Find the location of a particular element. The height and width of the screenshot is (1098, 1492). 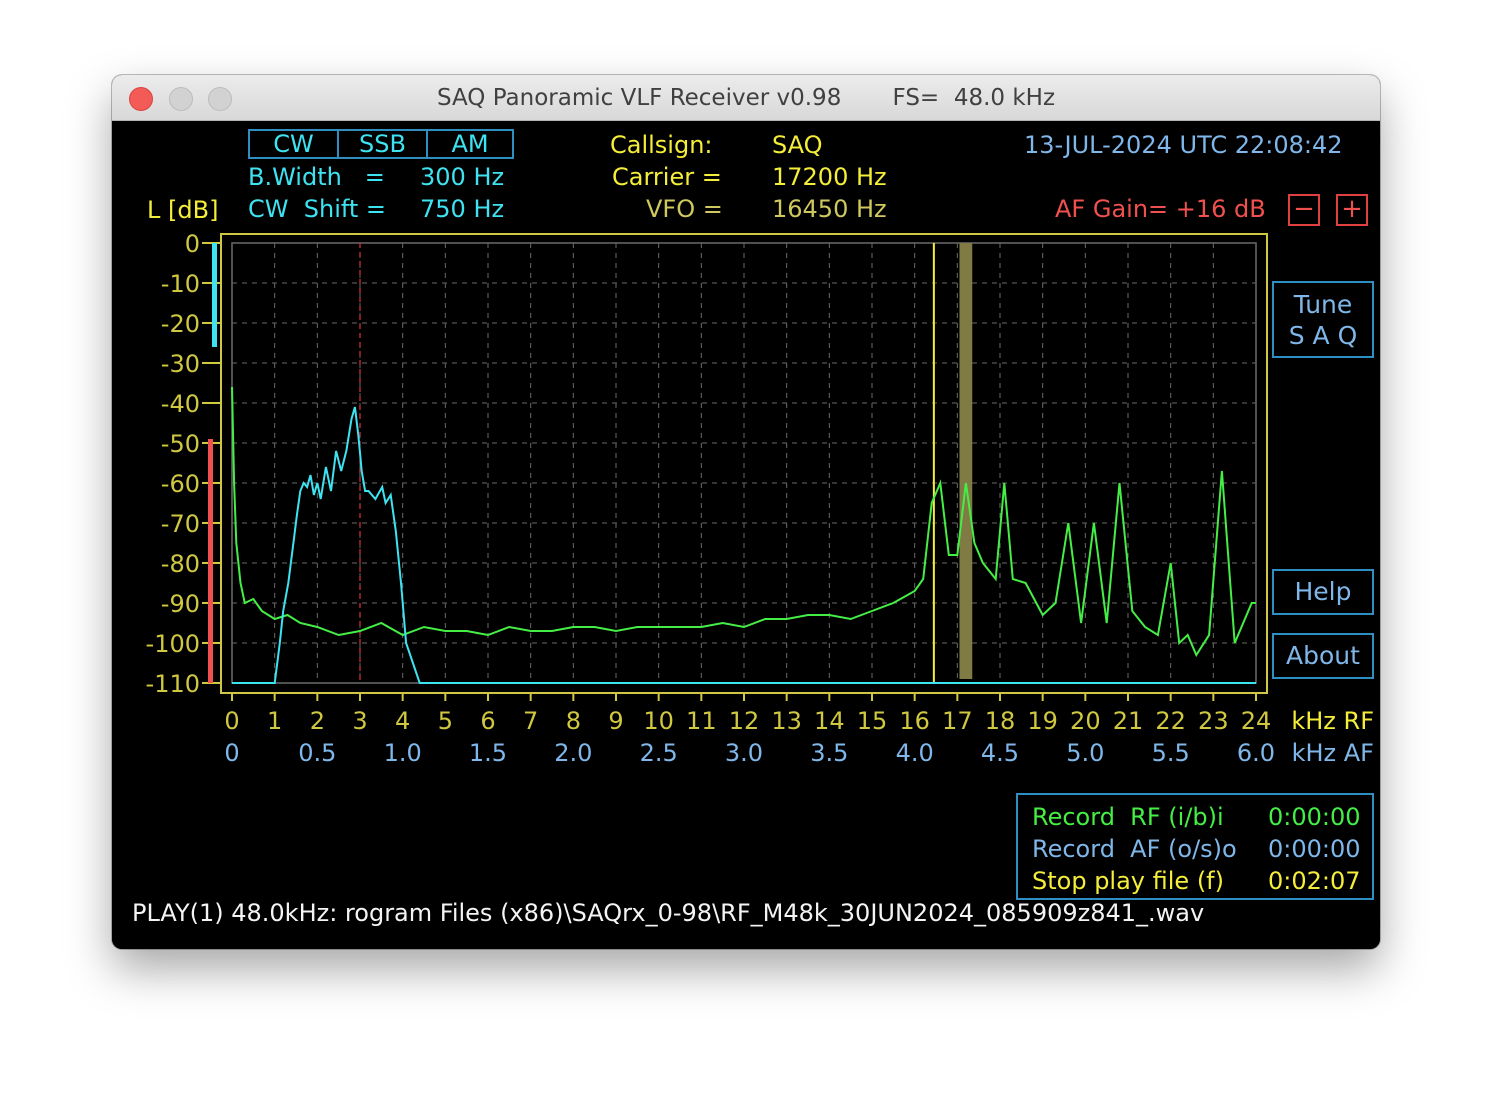

record-rf-button: Record RF (i/b)i is located at coordinates (1128, 817).